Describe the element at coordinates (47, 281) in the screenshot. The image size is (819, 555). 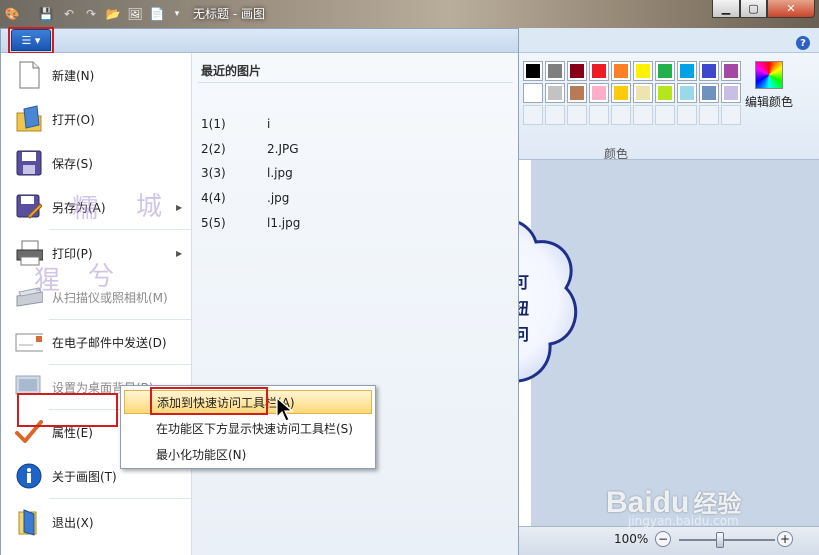
I see `watermark-char: 猩` at that location.